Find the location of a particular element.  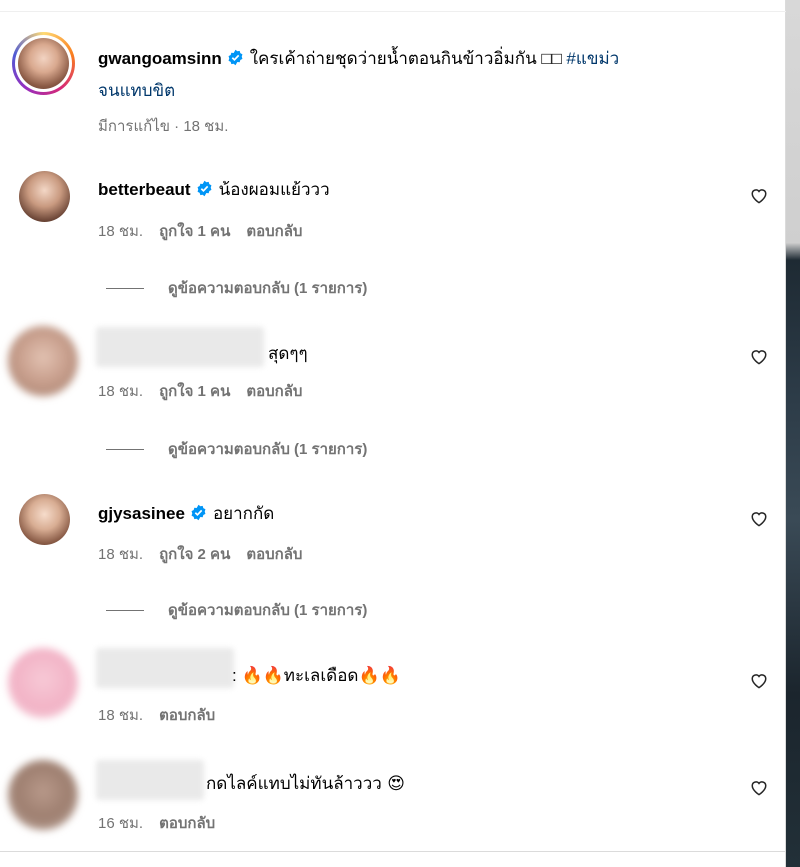

comment-item: gjysasinee อยากกัด is located at coordinates (186, 513).